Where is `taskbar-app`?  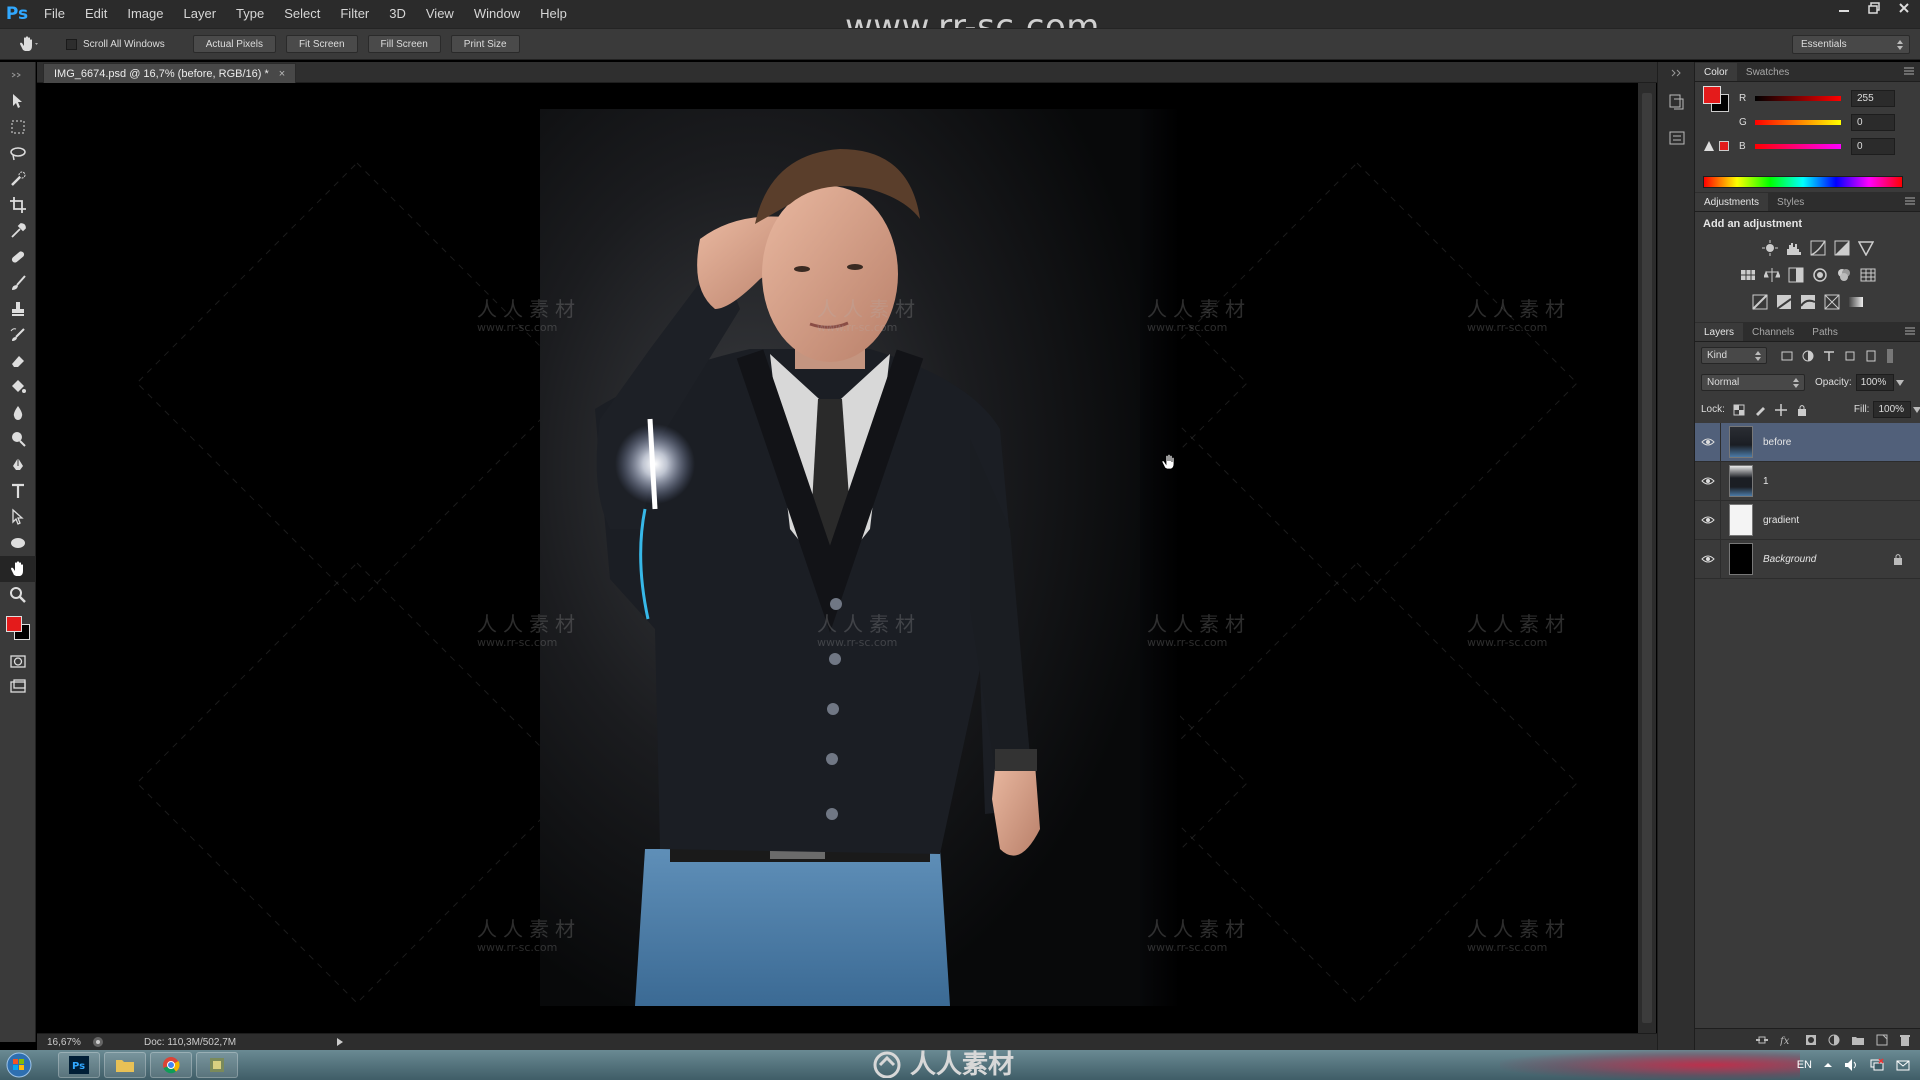
taskbar-app is located at coordinates (217, 1065).